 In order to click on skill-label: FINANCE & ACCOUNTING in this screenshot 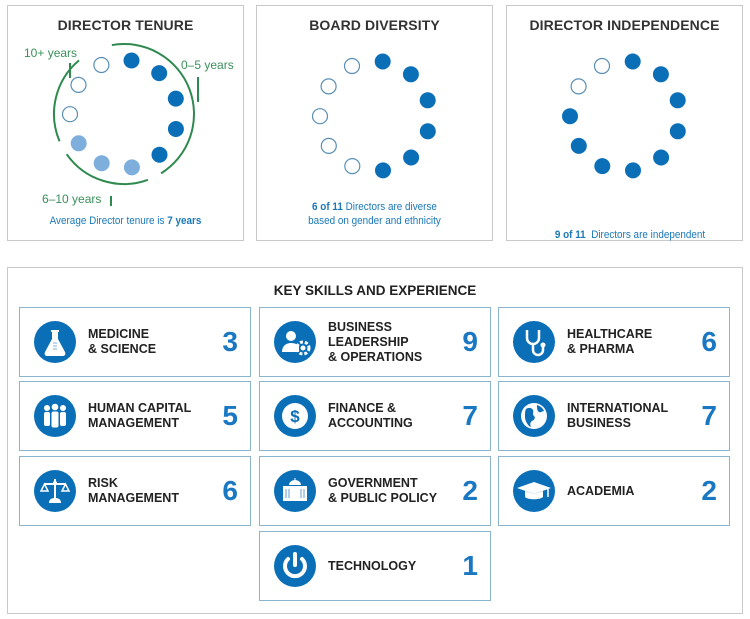, I will do `click(370, 415)`.